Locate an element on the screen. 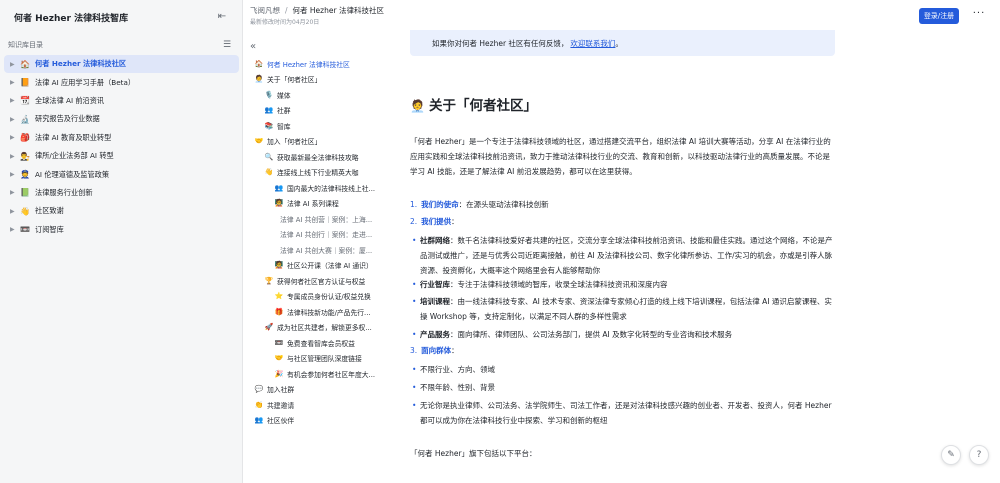 Image resolution: width=1000 pixels, height=483 pixels. outline-emoji-icon: 📚 is located at coordinates (269, 125).